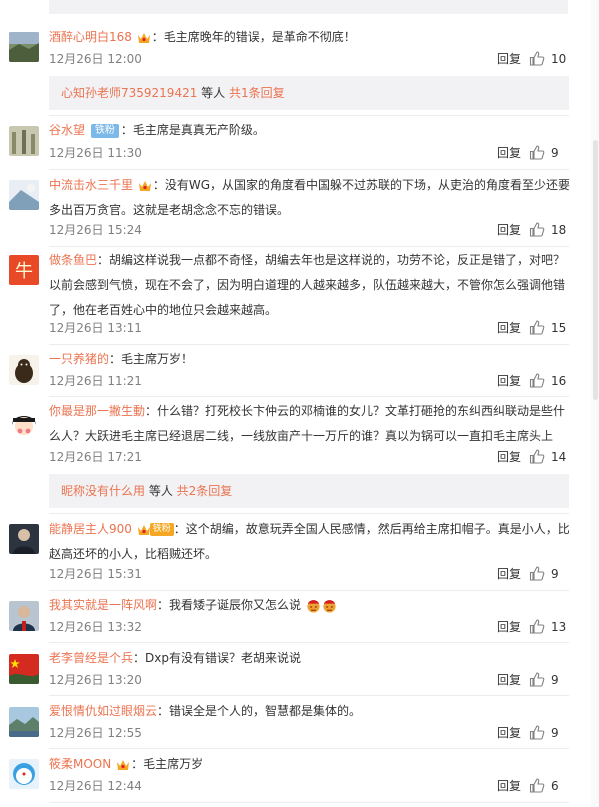  Describe the element at coordinates (595, 270) in the screenshot. I see `scrollbar-thumb` at that location.